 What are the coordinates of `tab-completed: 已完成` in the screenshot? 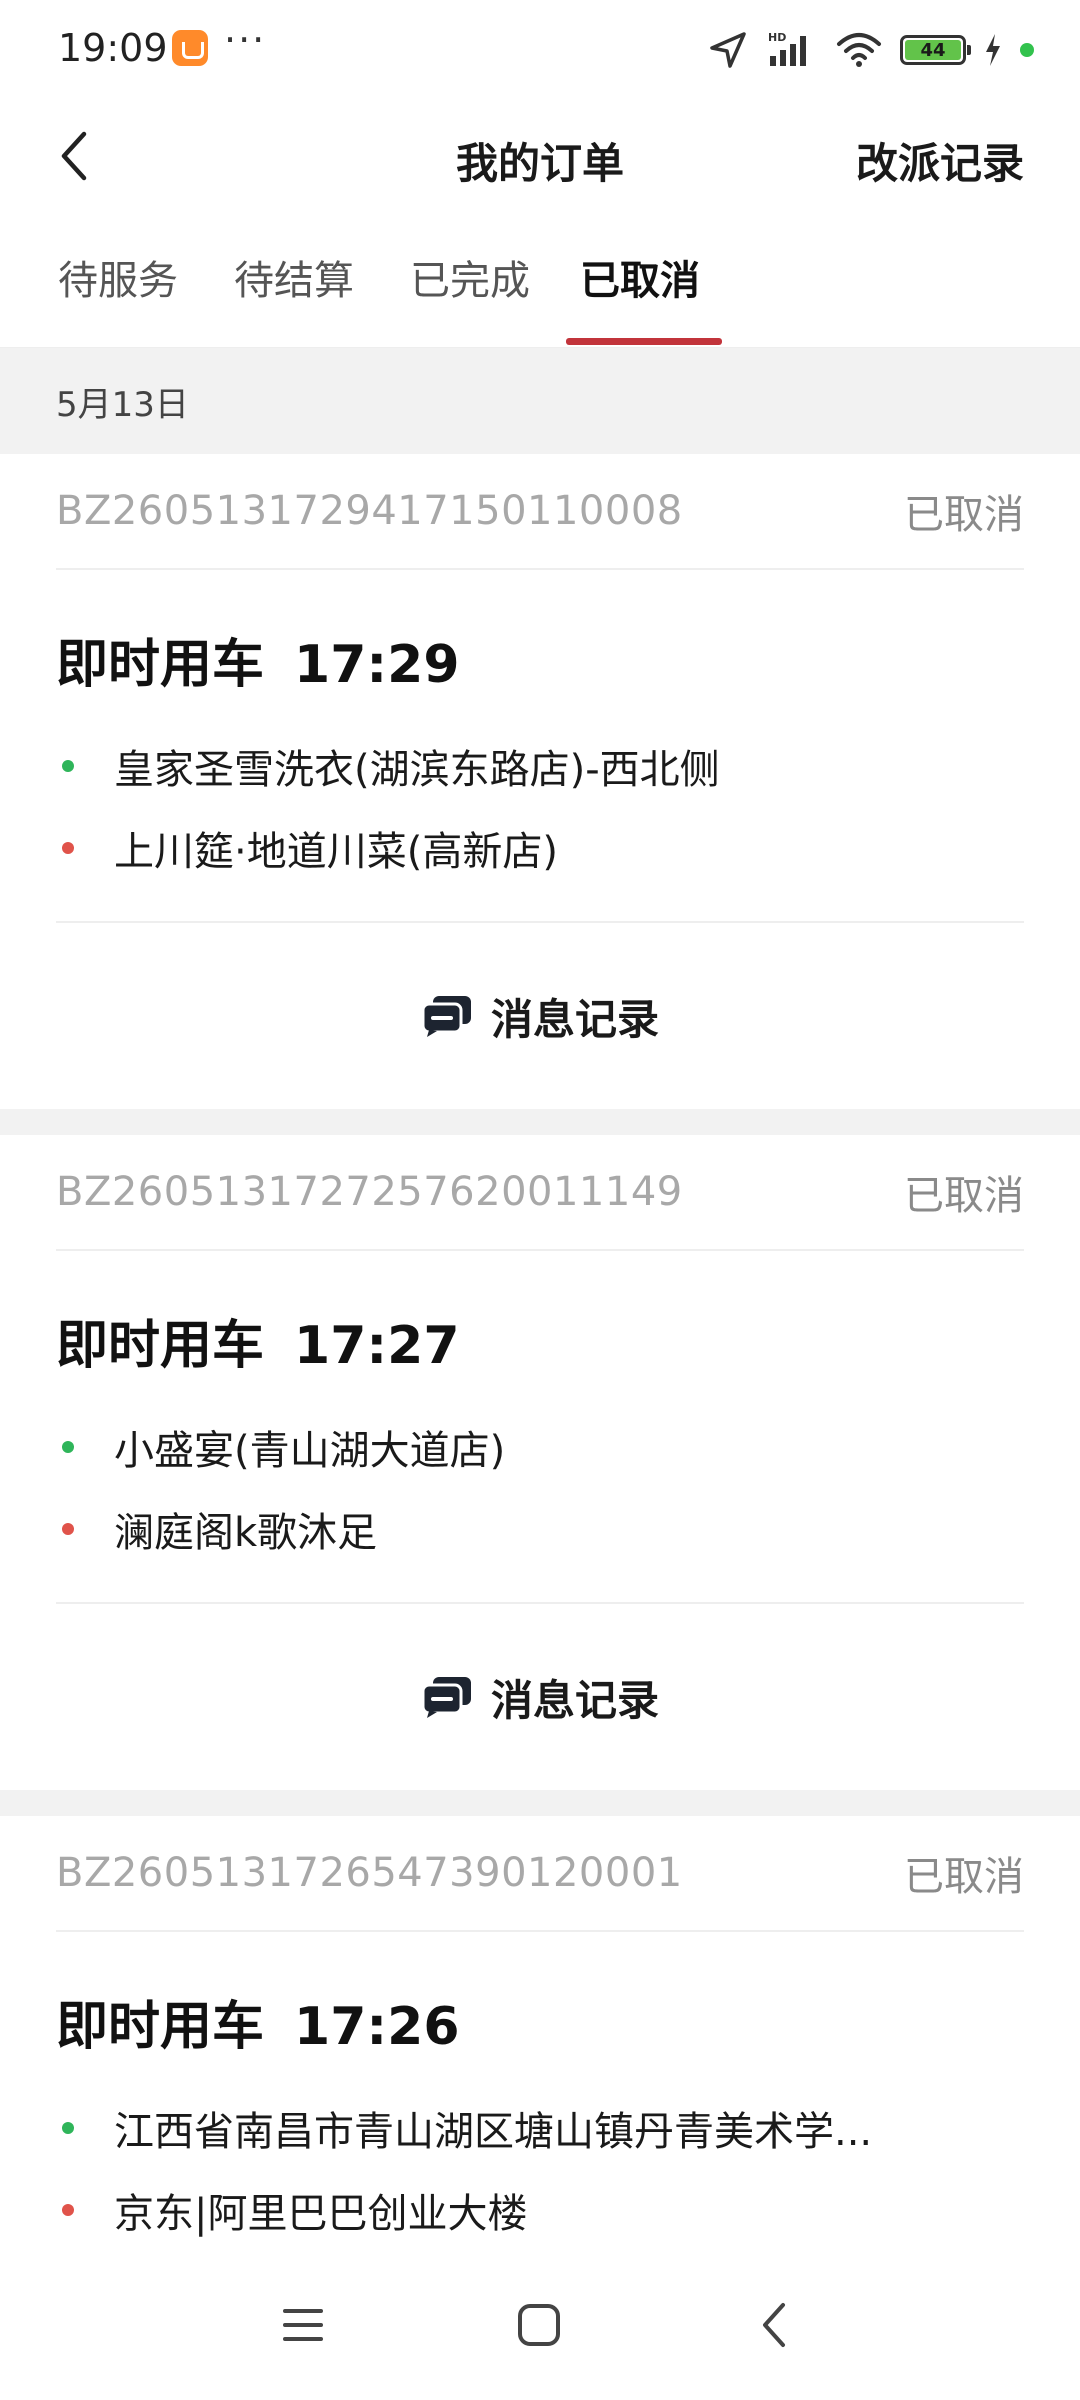 It's located at (470, 277).